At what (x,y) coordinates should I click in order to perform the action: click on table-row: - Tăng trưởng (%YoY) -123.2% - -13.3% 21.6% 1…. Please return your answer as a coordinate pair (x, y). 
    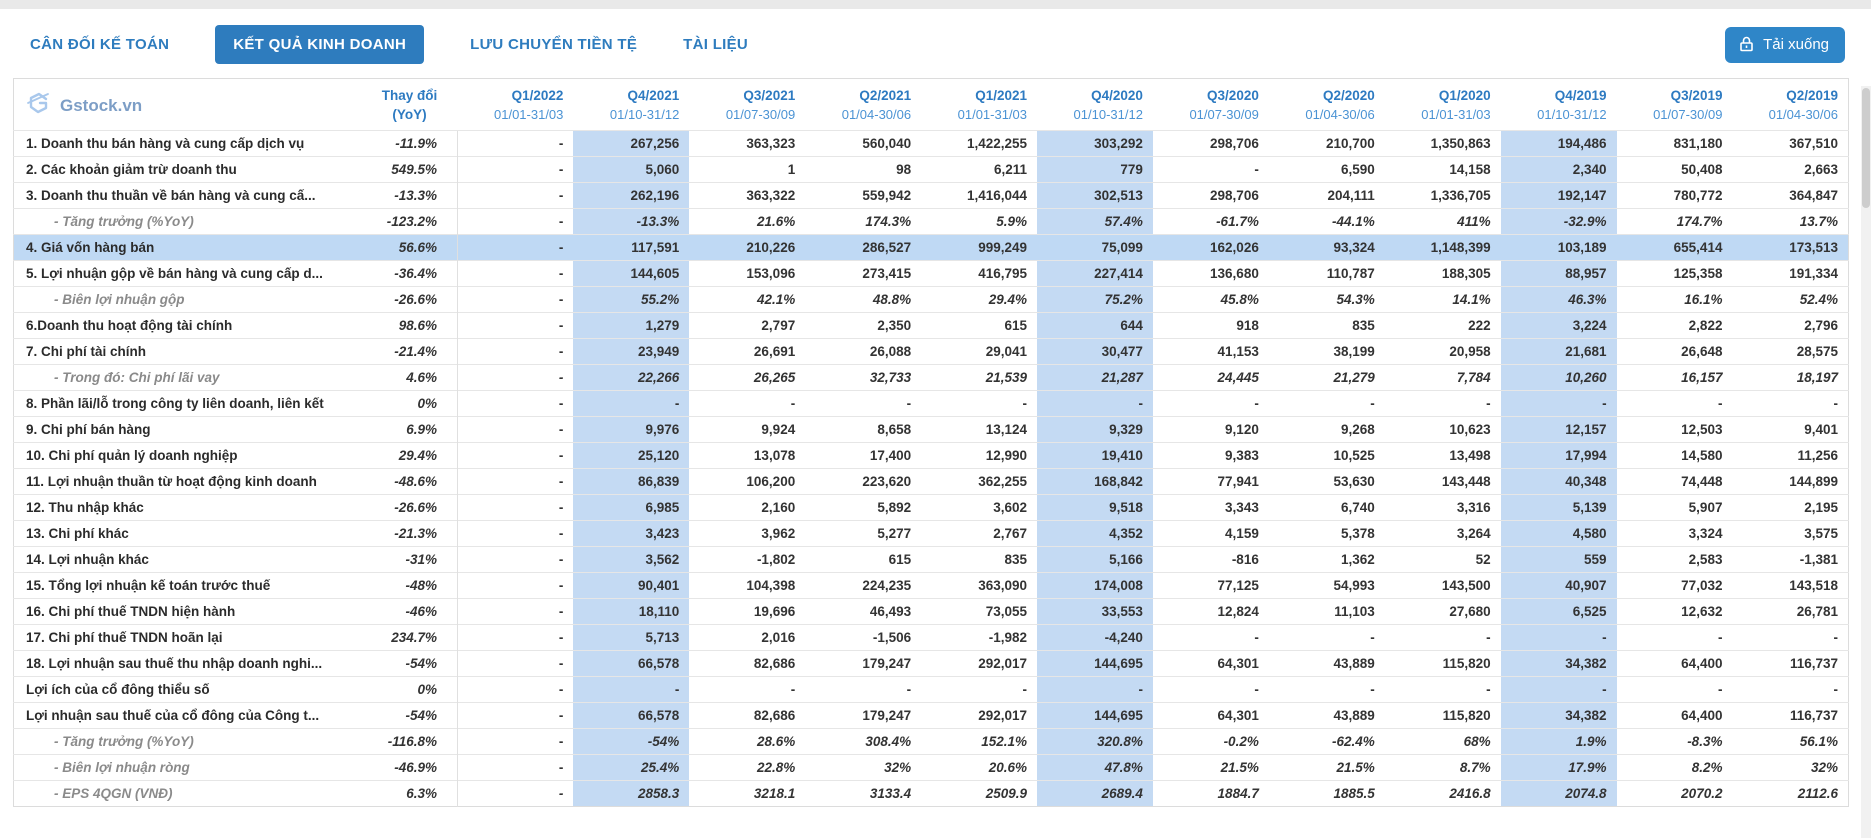
    Looking at the image, I should click on (931, 221).